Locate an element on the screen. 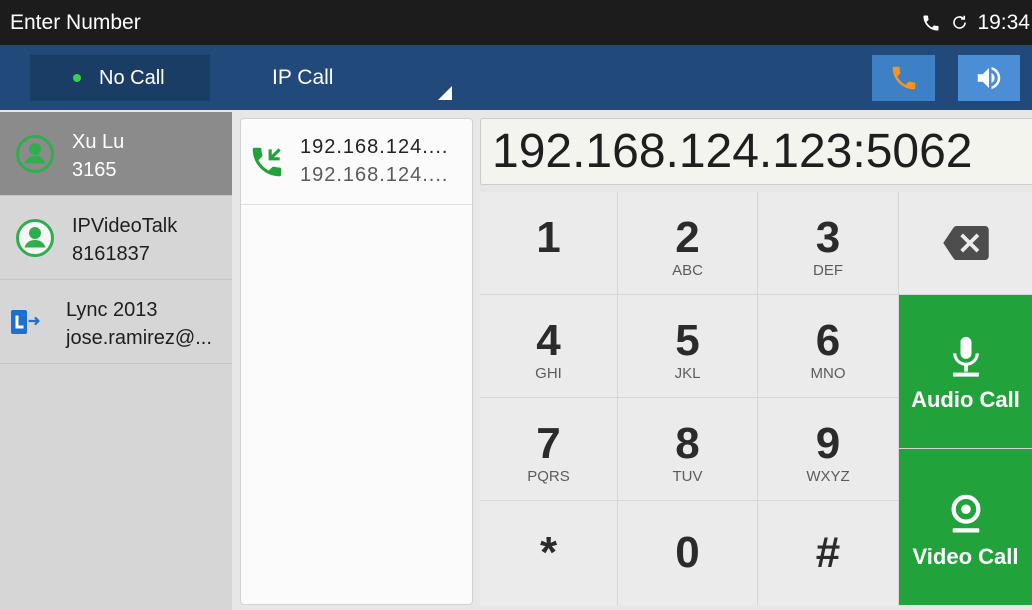  handset-button is located at coordinates (903, 78).